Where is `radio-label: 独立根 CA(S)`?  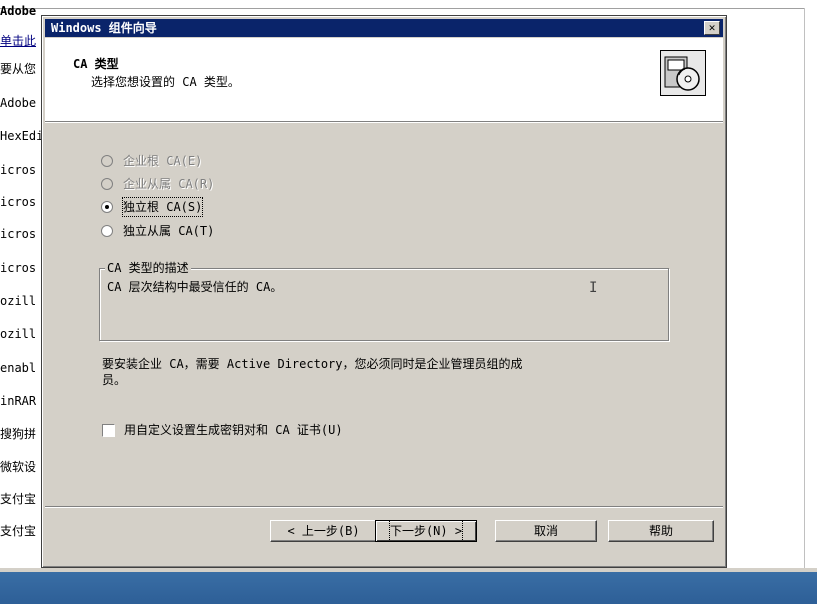
radio-label: 独立根 CA(S) is located at coordinates (162, 207).